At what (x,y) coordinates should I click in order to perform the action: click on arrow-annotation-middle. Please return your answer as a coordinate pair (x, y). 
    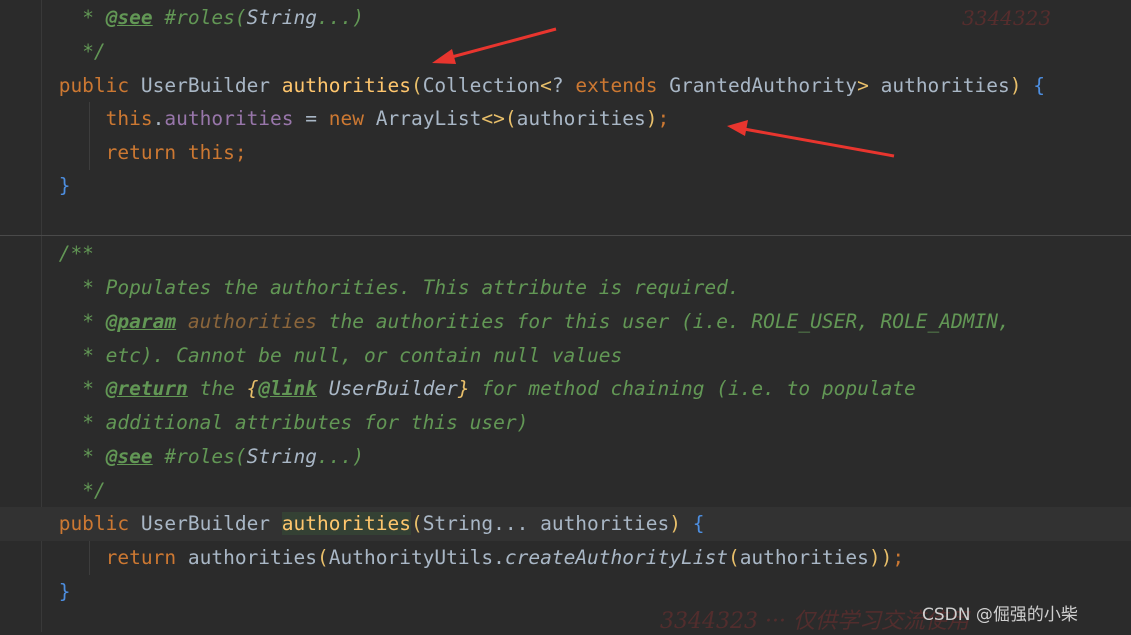
    Looking at the image, I should click on (811, 139).